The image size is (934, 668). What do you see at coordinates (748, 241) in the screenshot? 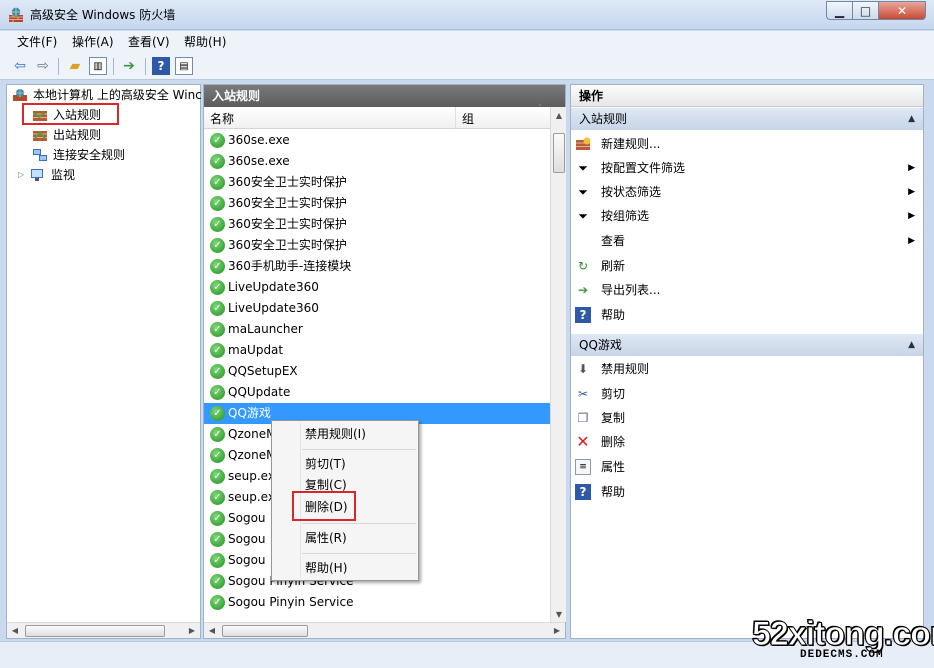
I see `action-view: 查看 ▶` at bounding box center [748, 241].